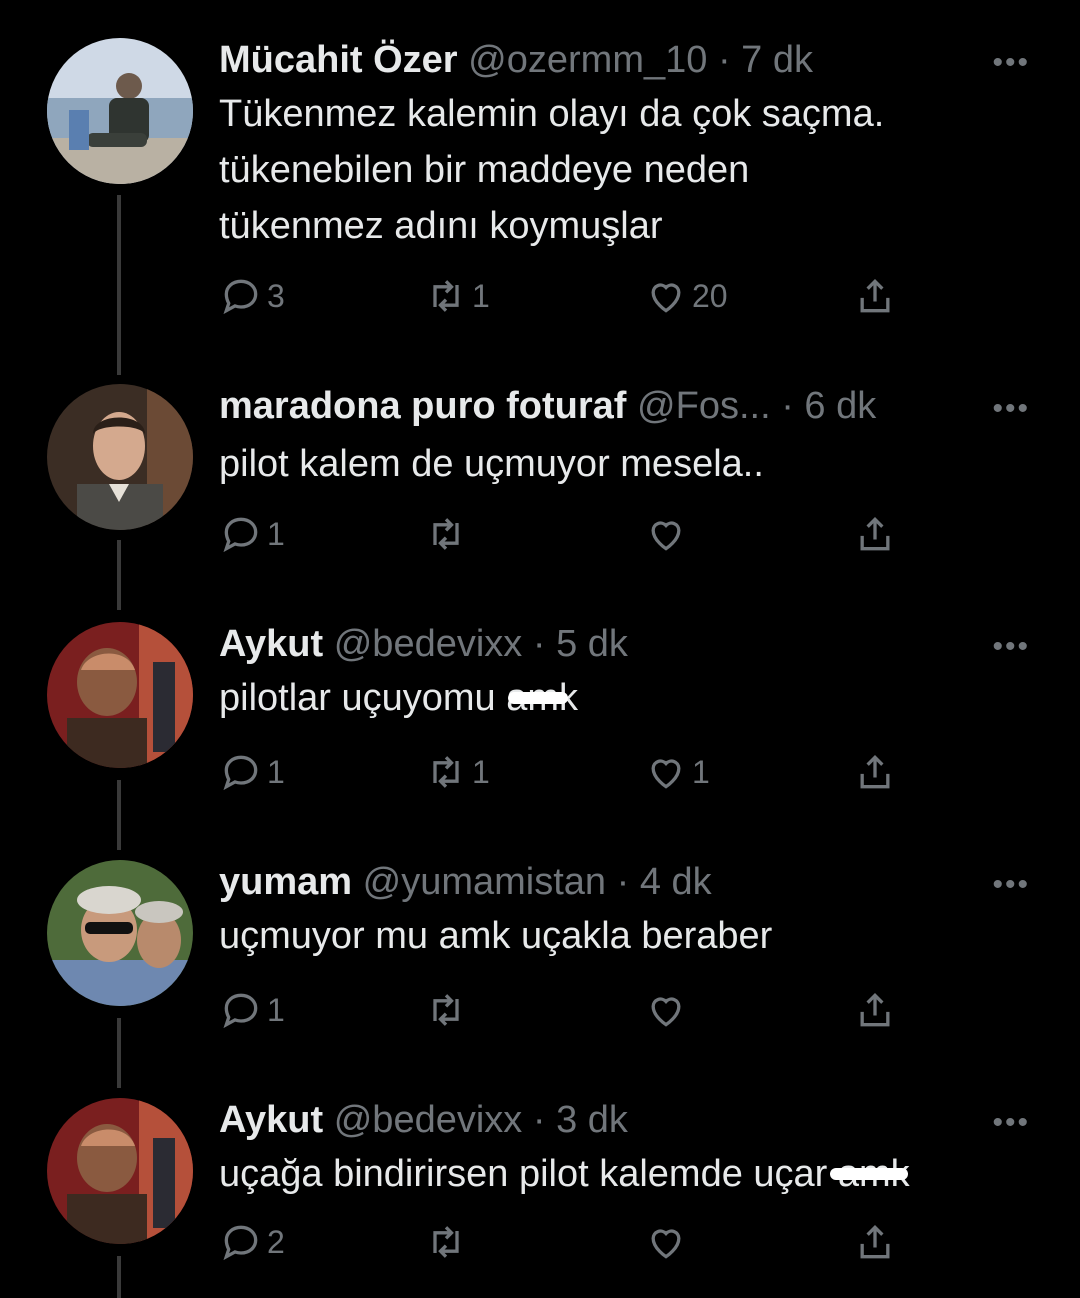  What do you see at coordinates (285, 882) in the screenshot?
I see `display-name: yumam` at bounding box center [285, 882].